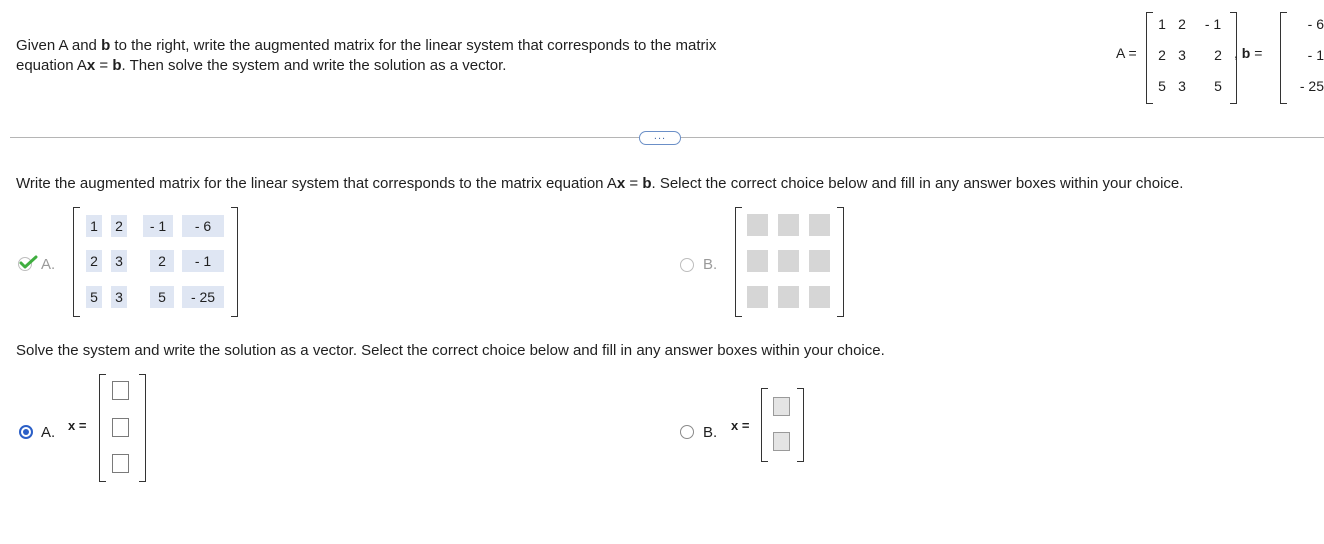 The height and width of the screenshot is (544, 1324). I want to click on augmented-right-bracket, so click(234, 262).